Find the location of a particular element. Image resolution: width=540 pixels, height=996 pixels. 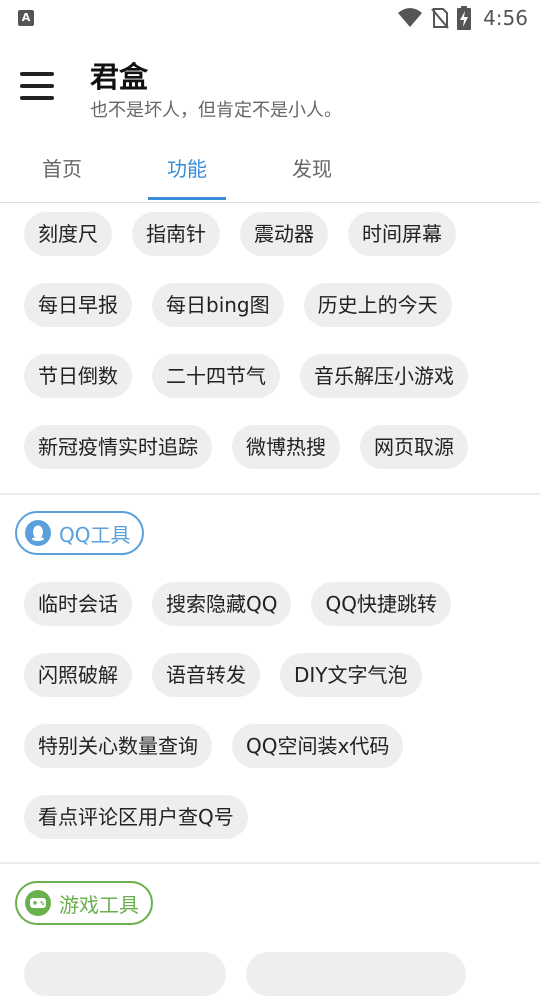

tool-row: 每日早报 每日bing图 历史上的今天 is located at coordinates (238, 305).